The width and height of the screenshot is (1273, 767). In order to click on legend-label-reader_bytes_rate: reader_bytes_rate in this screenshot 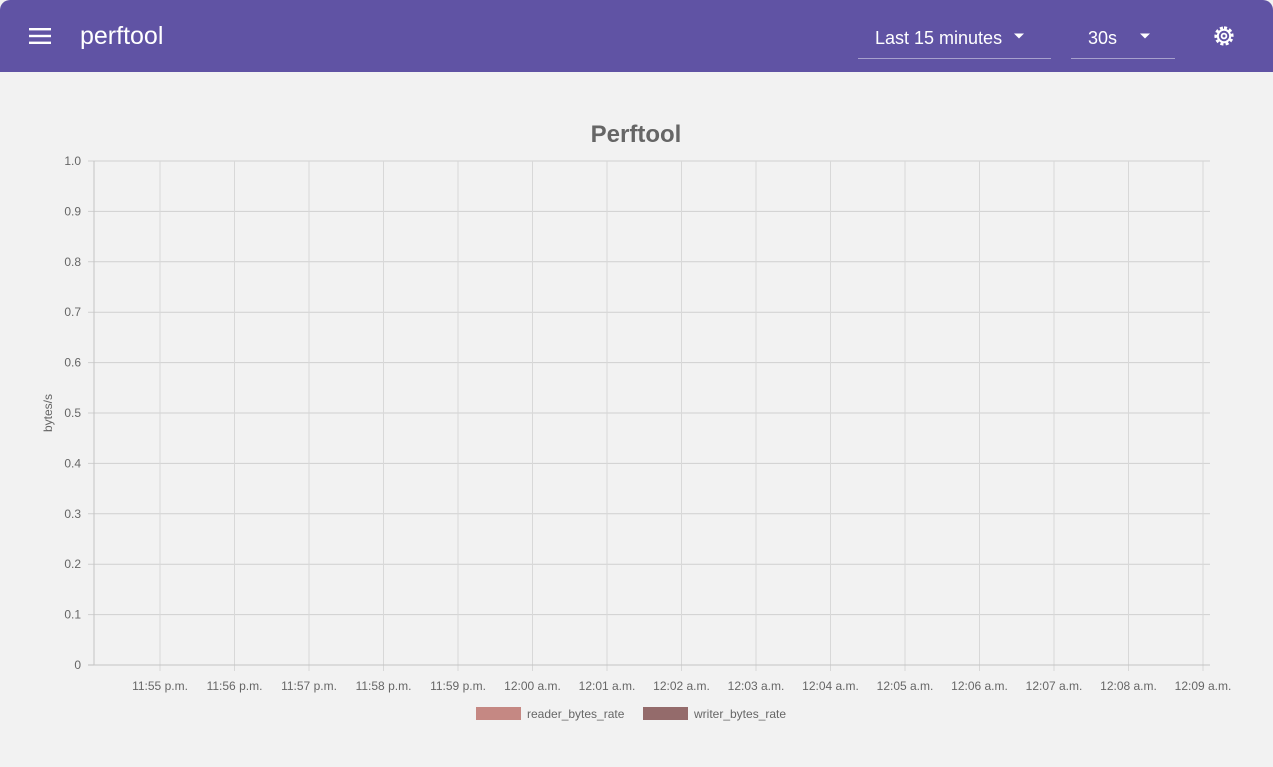, I will do `click(576, 714)`.